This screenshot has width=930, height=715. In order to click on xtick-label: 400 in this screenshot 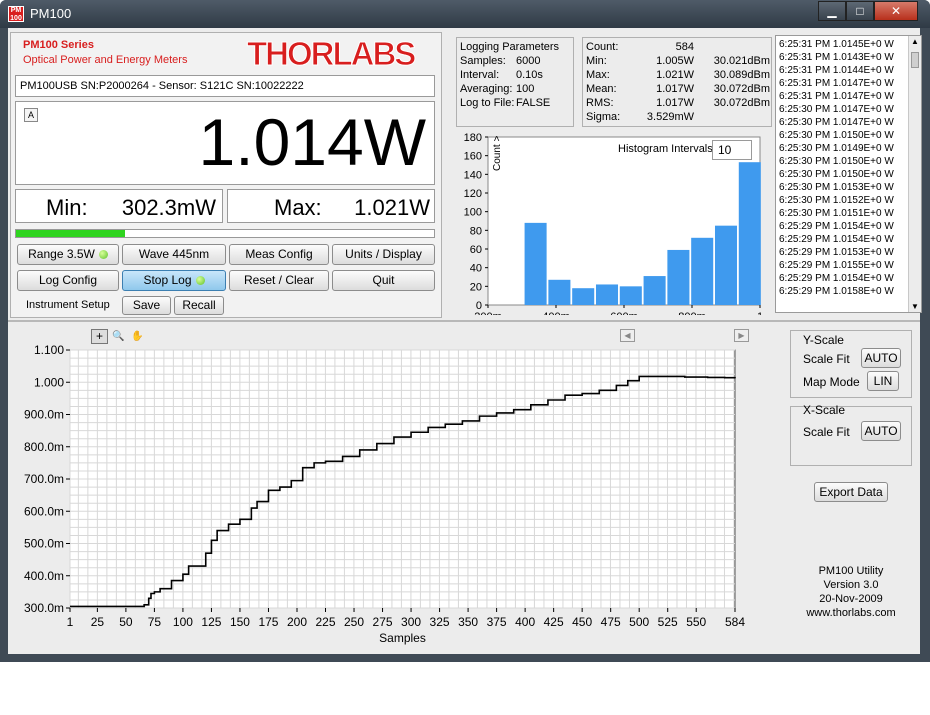, I will do `click(525, 622)`.